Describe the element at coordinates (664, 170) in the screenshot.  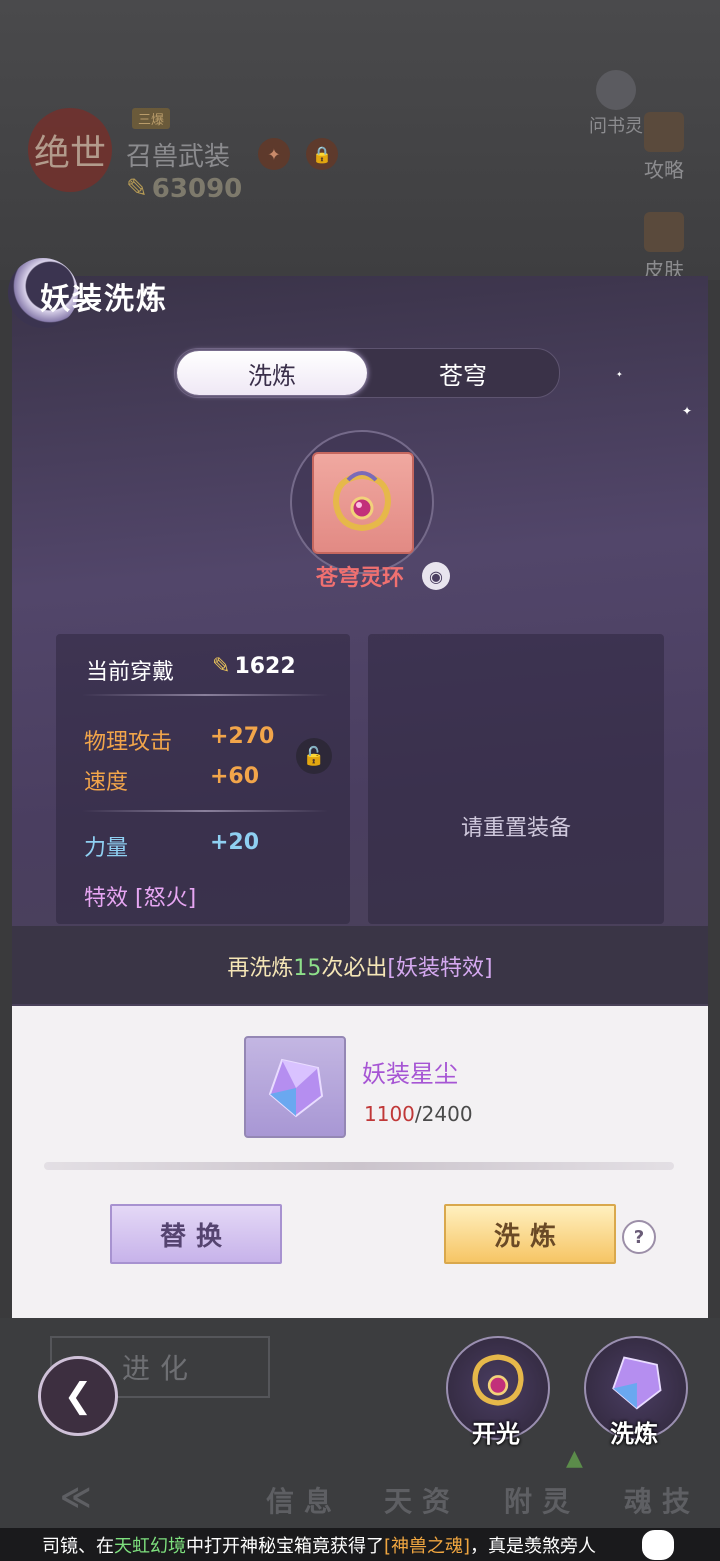
I see `guide-label: 攻略` at that location.